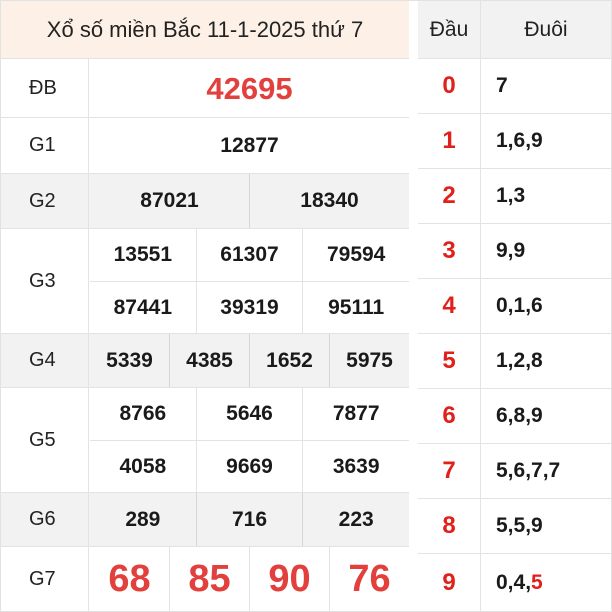  I want to click on prize-row-g5: G5 8766 5646 7877 4058 9669 3639, so click(205, 440).